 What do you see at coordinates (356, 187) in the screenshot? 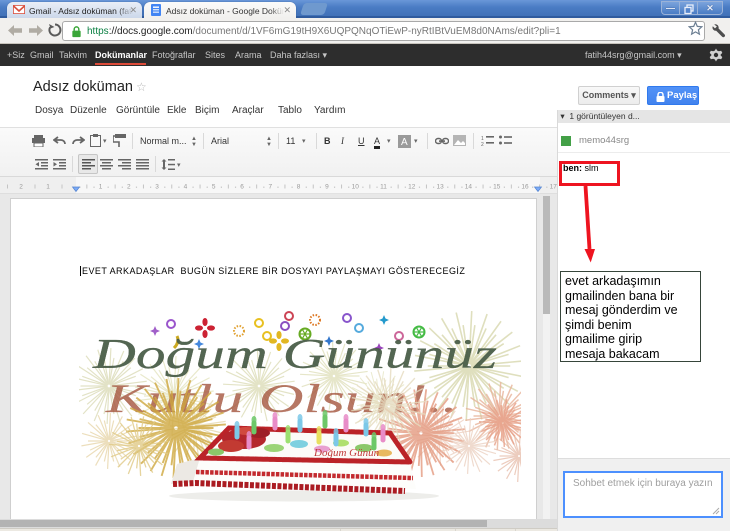
I see `svg-text: 10` at bounding box center [356, 187].